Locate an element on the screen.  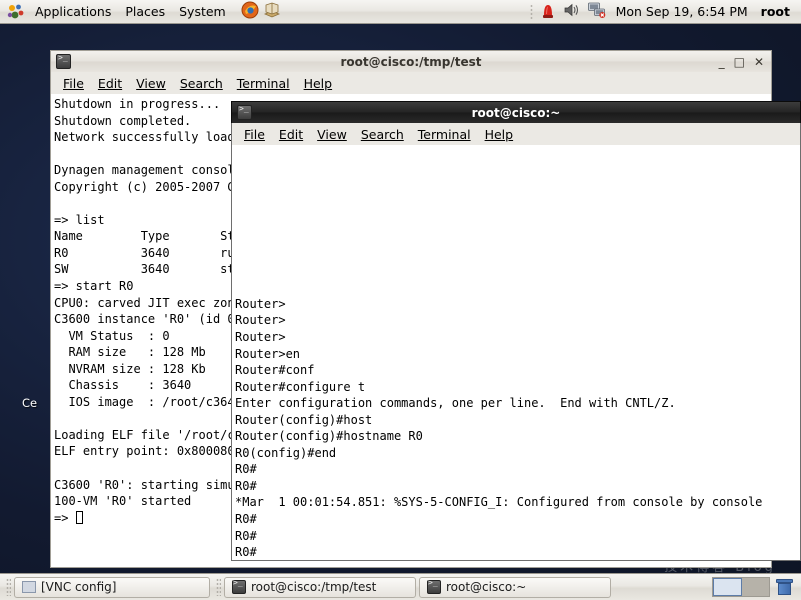
terminal-cursor is located at coordinates (79, 517).